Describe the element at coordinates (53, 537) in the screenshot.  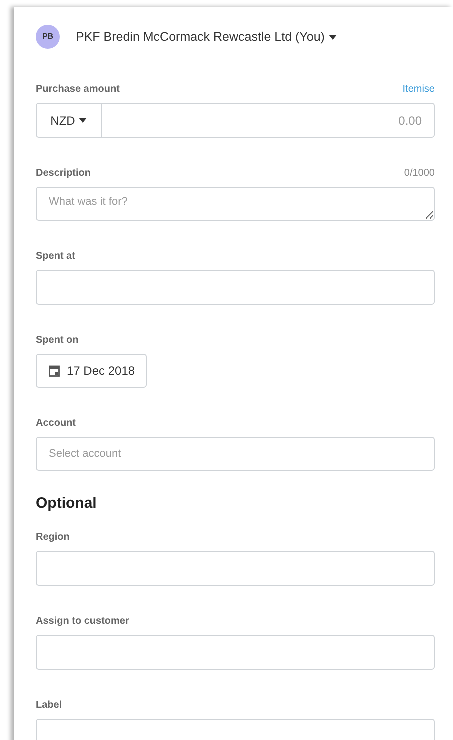
I see `field-label: Region` at that location.